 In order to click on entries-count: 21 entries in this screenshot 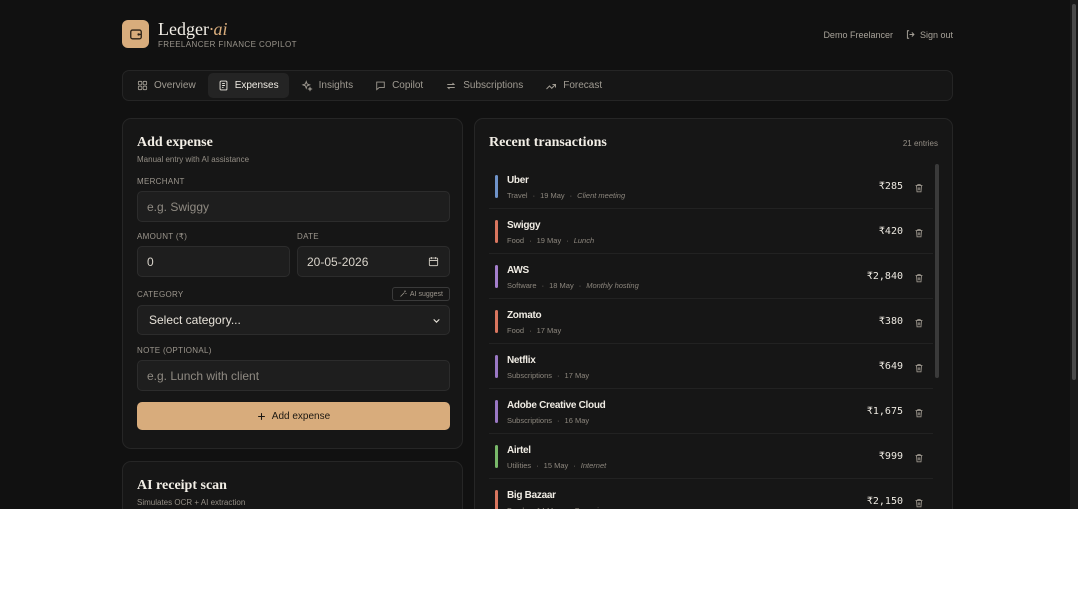, I will do `click(920, 143)`.